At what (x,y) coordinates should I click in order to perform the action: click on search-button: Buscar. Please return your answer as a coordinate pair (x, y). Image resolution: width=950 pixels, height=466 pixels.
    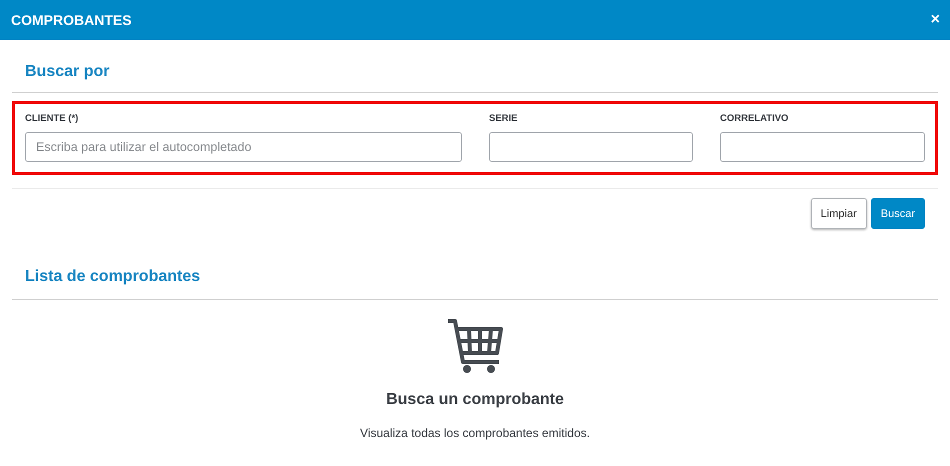
    Looking at the image, I should click on (897, 213).